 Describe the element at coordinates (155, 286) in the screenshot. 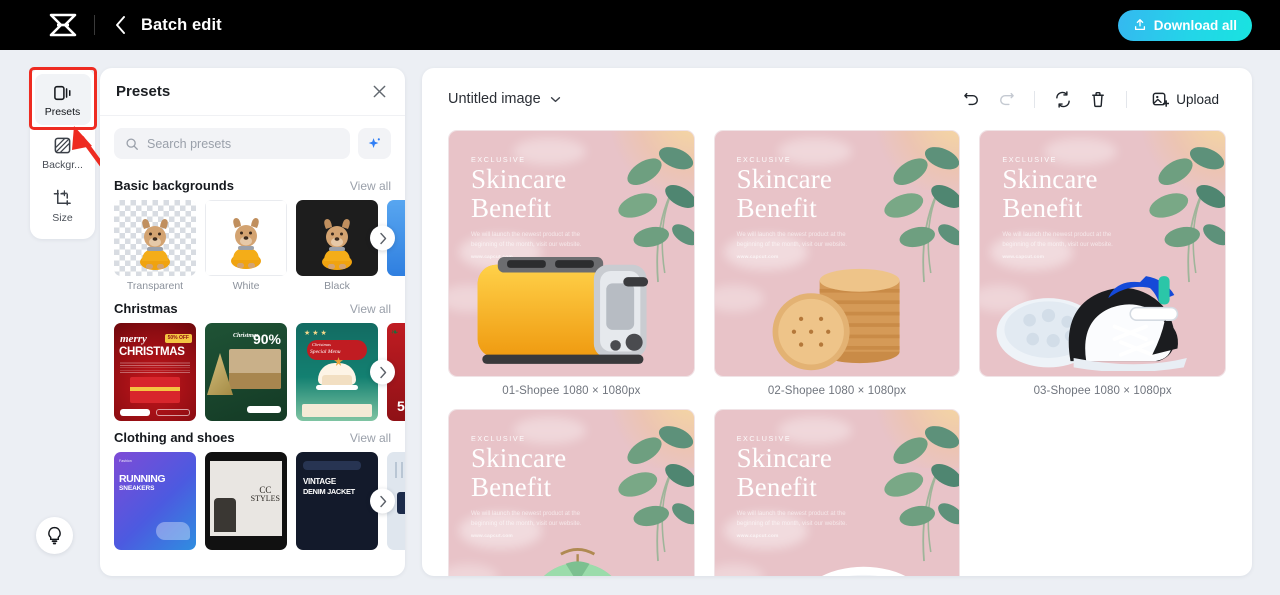

I see `preset-label: Transparent` at that location.